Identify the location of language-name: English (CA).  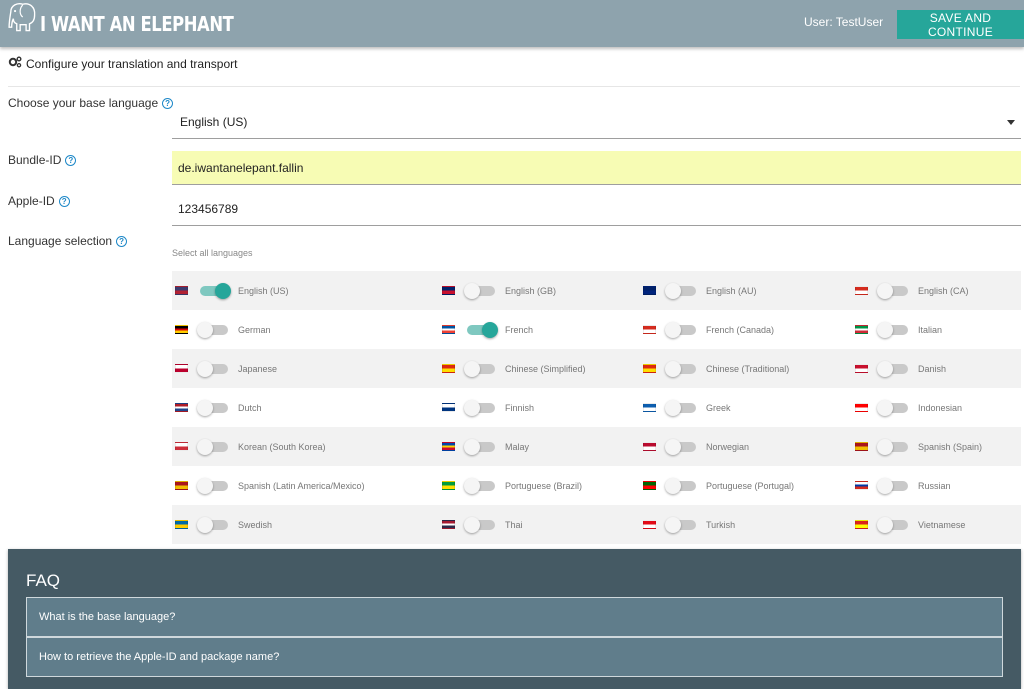
(943, 290).